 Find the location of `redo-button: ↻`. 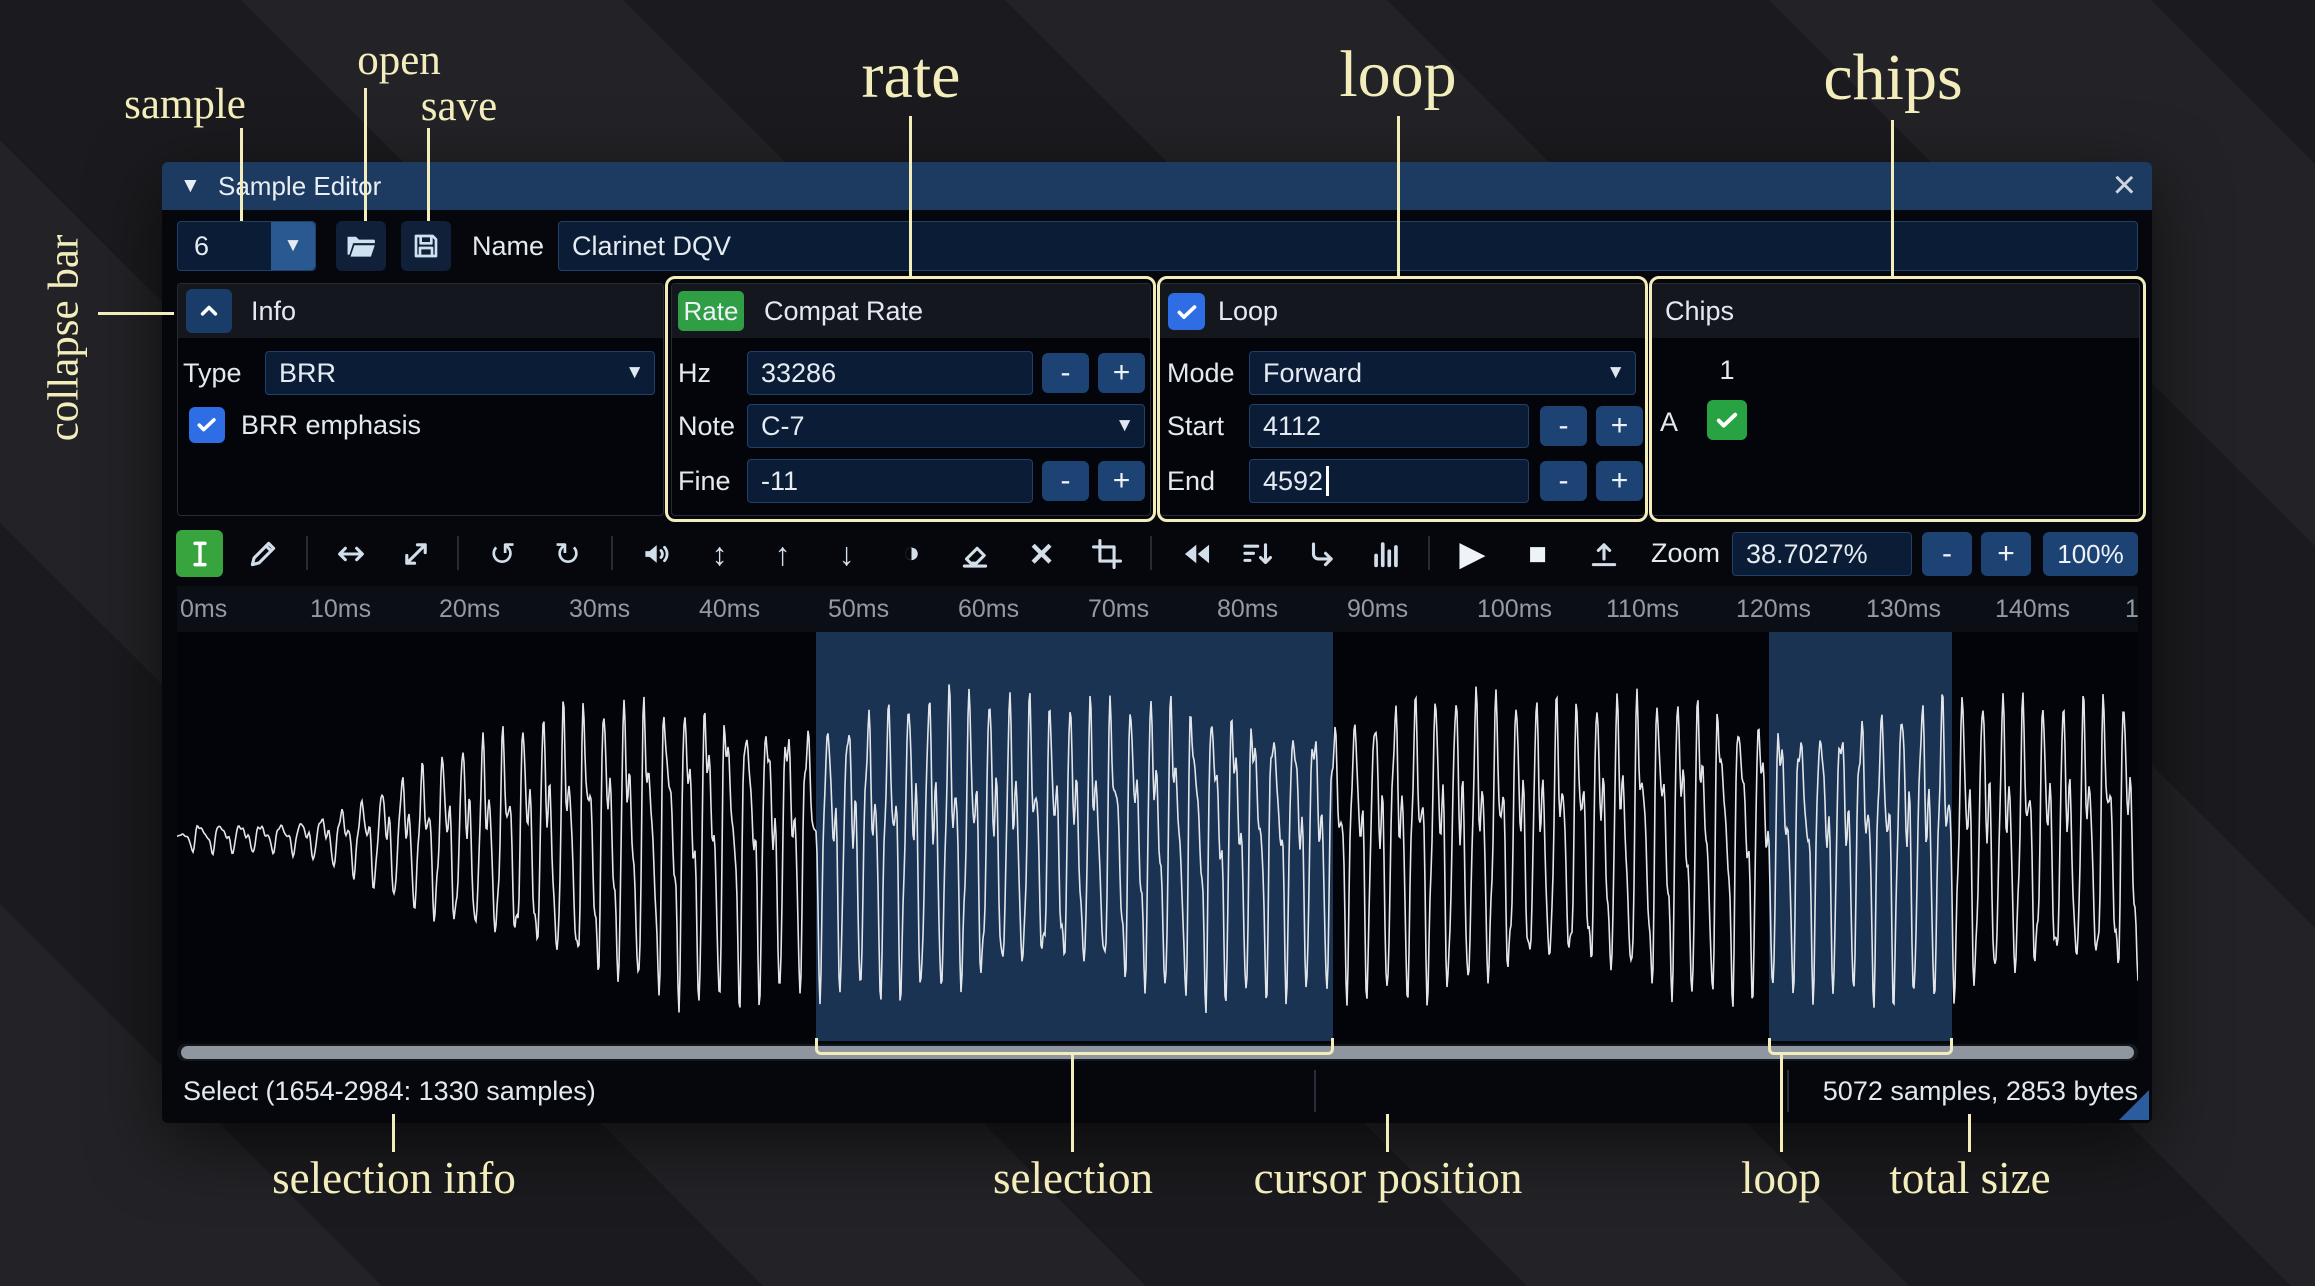

redo-button: ↻ is located at coordinates (567, 553).